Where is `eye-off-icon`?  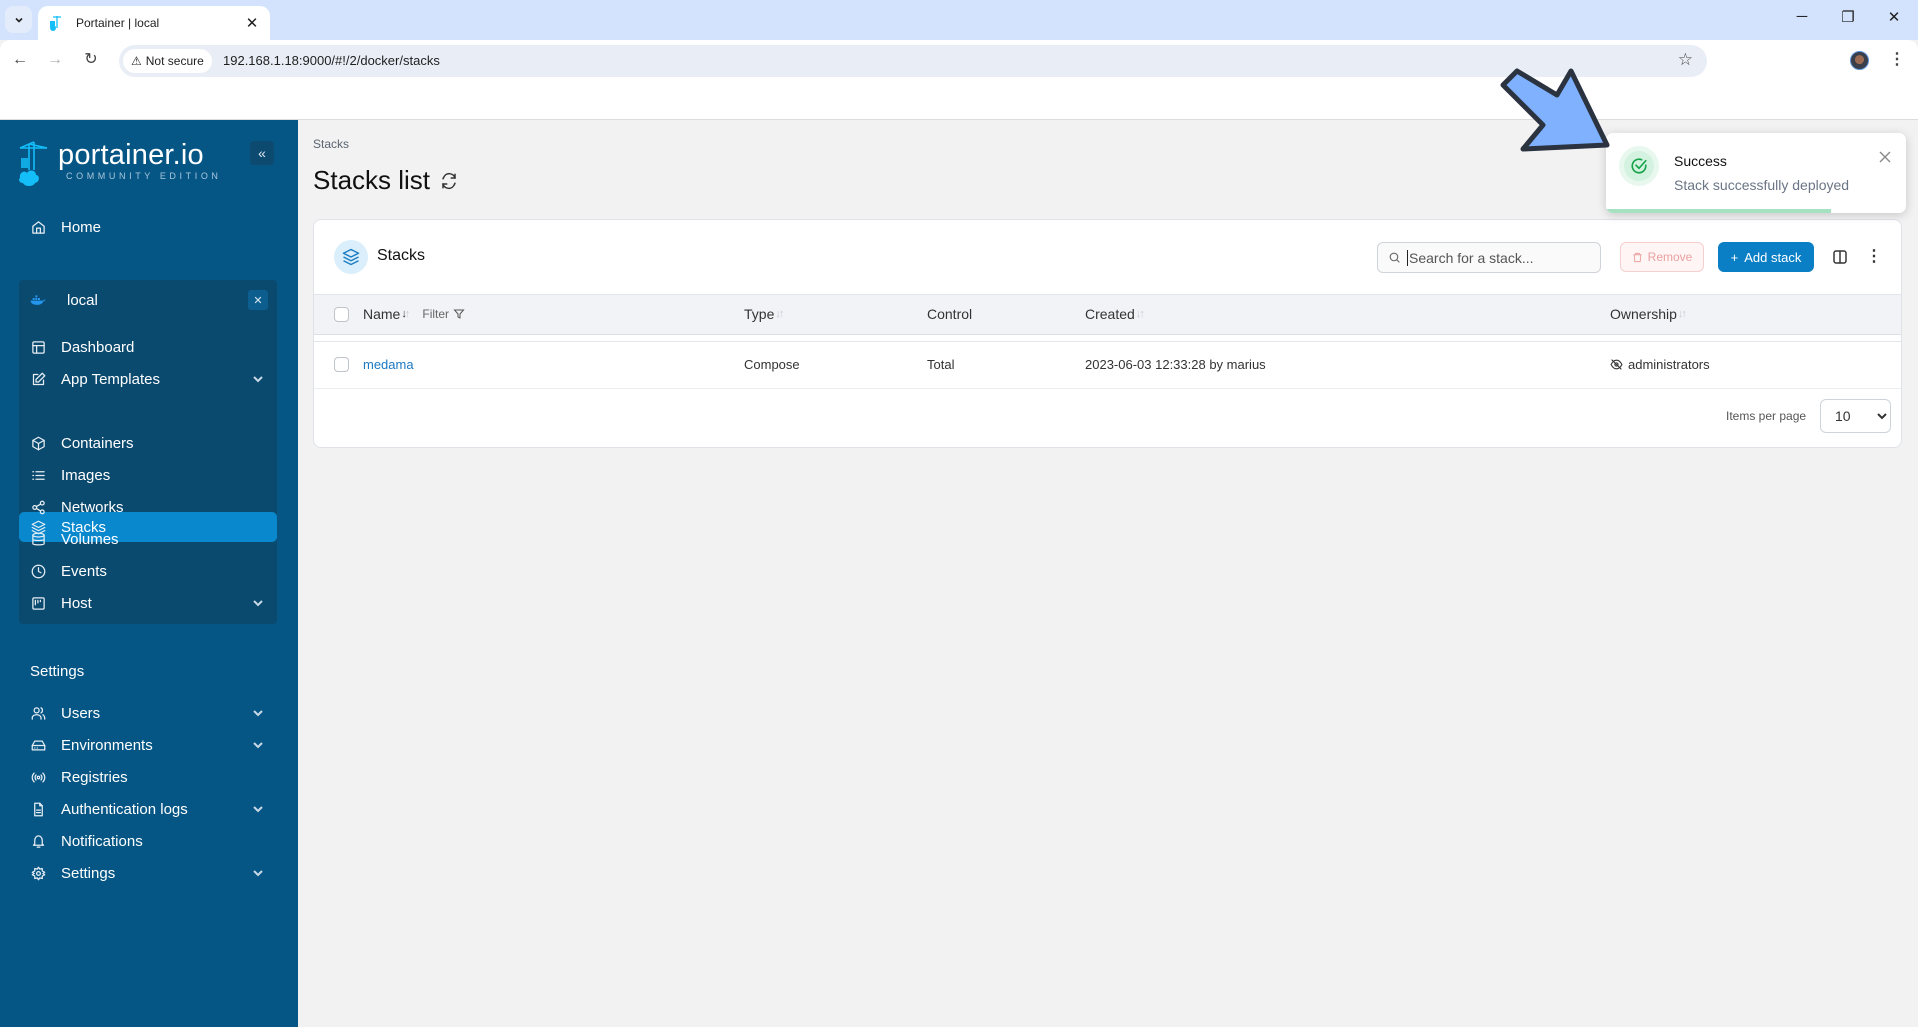 eye-off-icon is located at coordinates (1616, 364).